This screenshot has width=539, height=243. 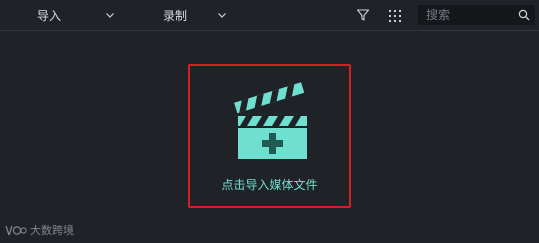 What do you see at coordinates (395, 16) in the screenshot?
I see `grid-view-icon` at bounding box center [395, 16].